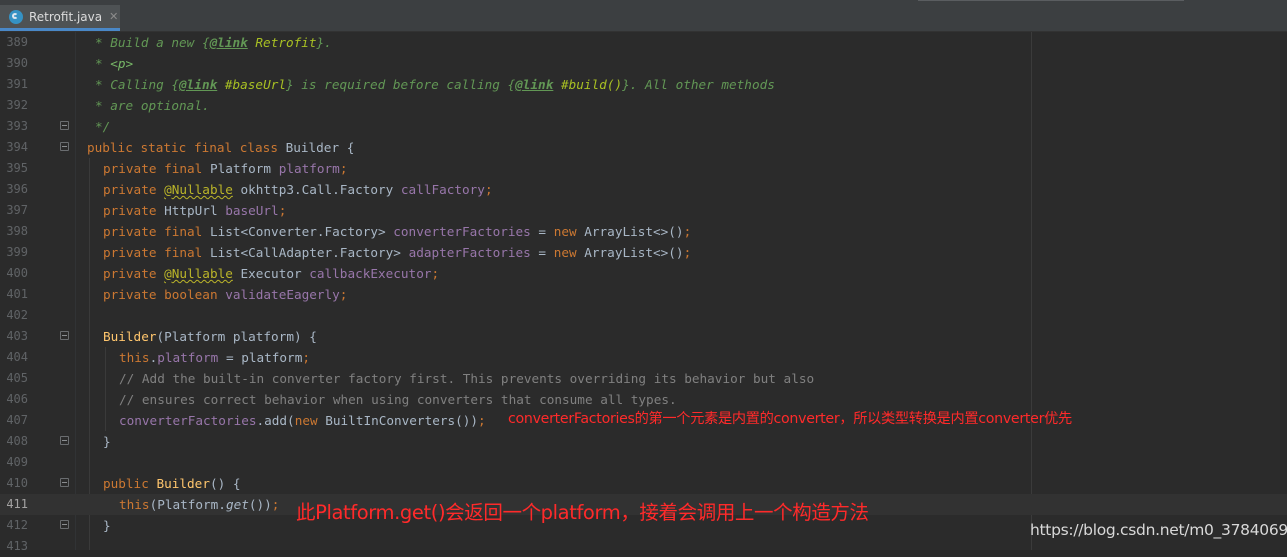 The width and height of the screenshot is (1287, 557). I want to click on code-token: callFactory, so click(442, 189).